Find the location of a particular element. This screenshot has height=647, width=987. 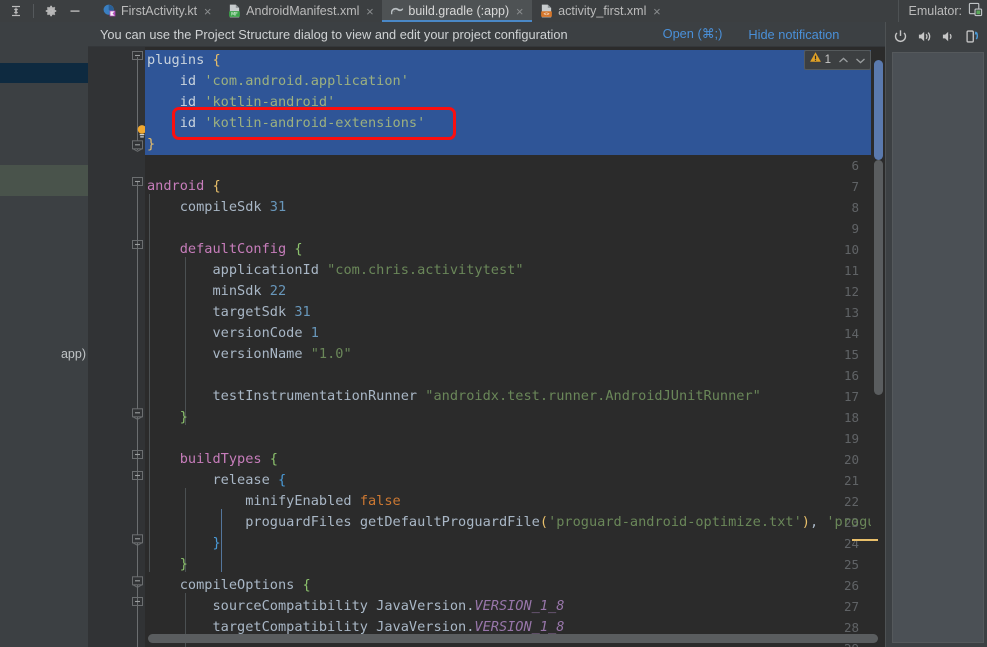

code-token-fn: buildTypes is located at coordinates (220, 459).